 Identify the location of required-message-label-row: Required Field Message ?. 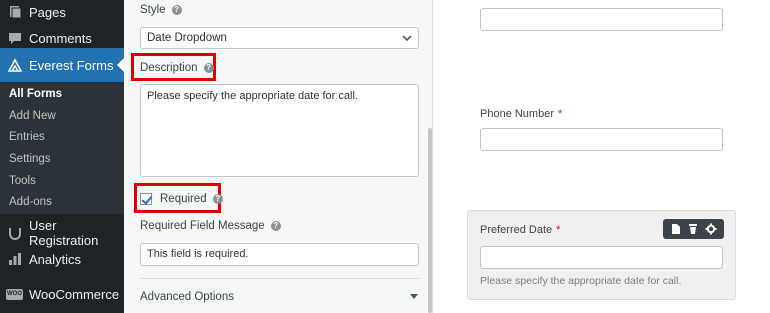
(210, 226).